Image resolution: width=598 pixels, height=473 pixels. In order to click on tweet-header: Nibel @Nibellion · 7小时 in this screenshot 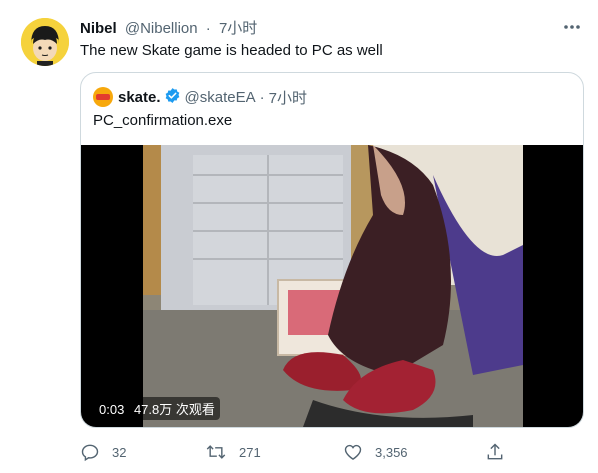, I will do `click(168, 29)`.